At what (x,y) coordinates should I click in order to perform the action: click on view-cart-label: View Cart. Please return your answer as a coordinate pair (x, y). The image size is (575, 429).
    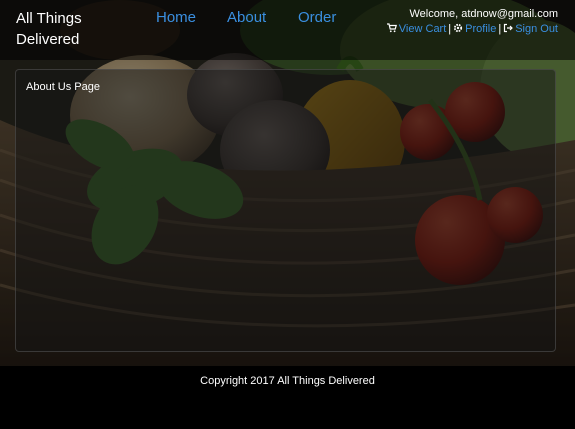
    Looking at the image, I should click on (422, 29).